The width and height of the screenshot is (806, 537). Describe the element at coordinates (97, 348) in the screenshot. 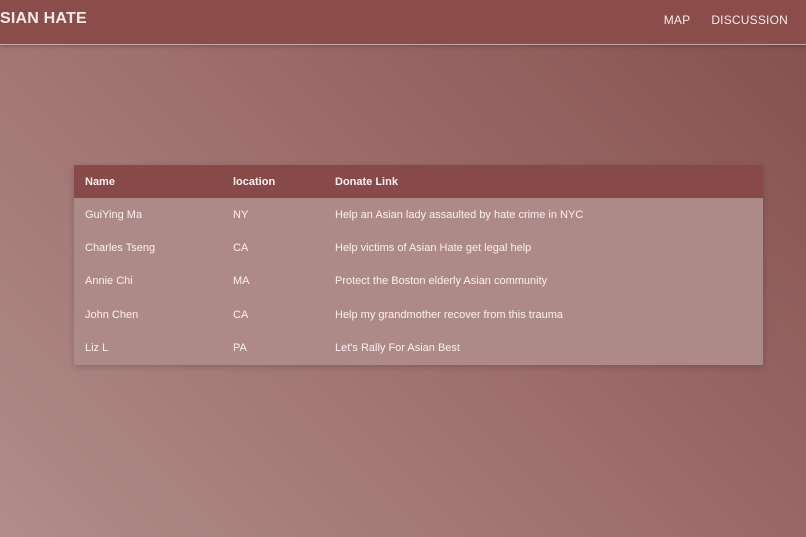

I see `cell-name: Liz L` at that location.